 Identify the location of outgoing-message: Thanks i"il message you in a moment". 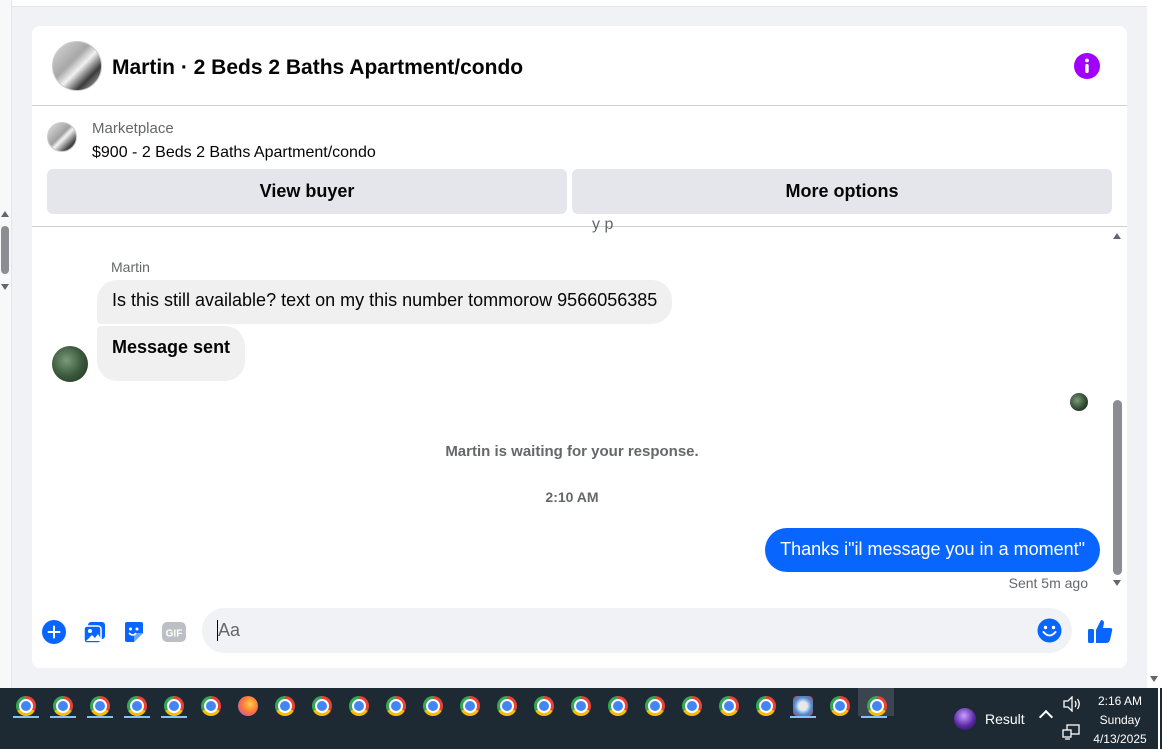
(932, 550).